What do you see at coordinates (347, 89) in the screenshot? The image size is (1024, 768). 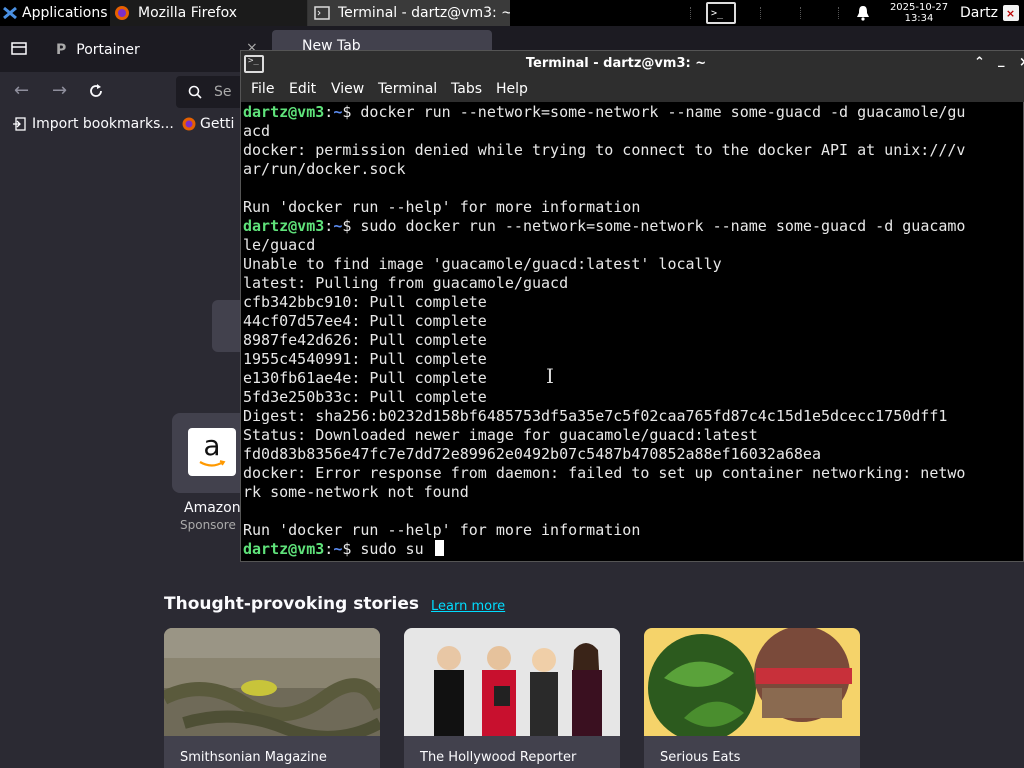 I see `menu-view: View` at bounding box center [347, 89].